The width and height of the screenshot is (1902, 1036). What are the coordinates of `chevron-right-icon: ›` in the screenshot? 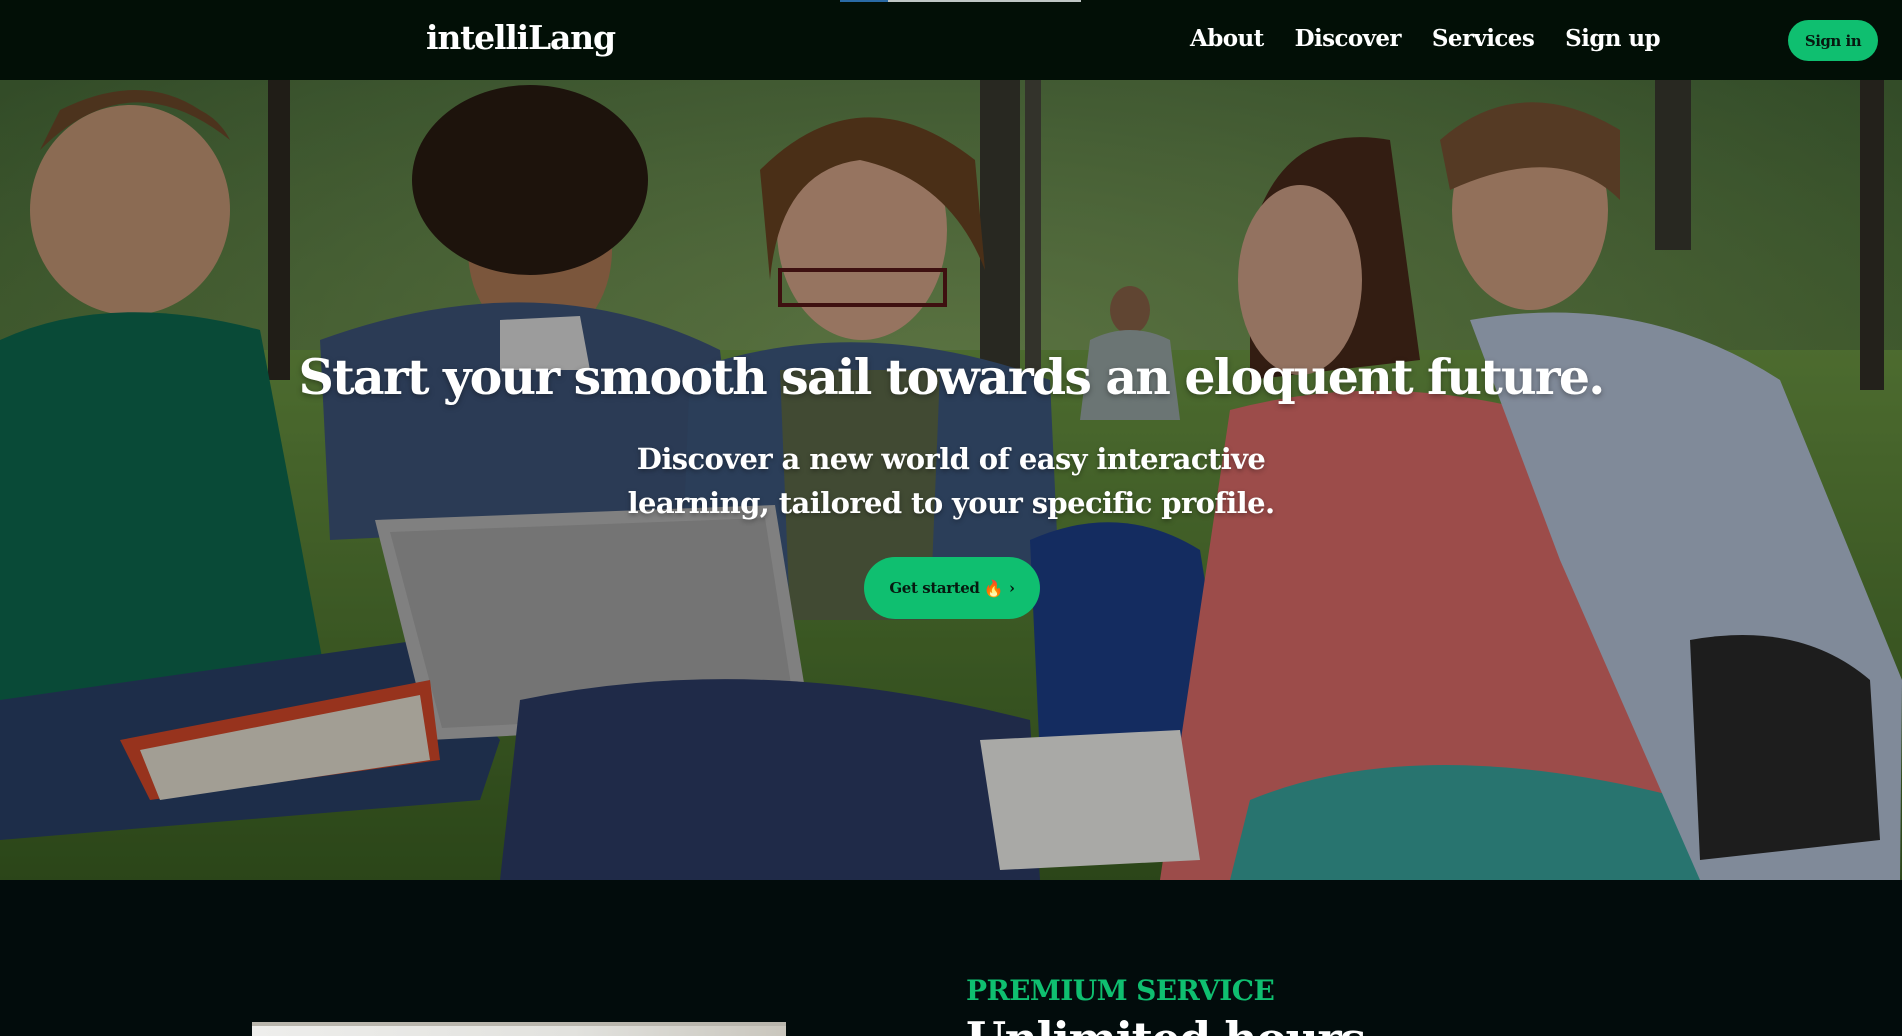 It's located at (1011, 588).